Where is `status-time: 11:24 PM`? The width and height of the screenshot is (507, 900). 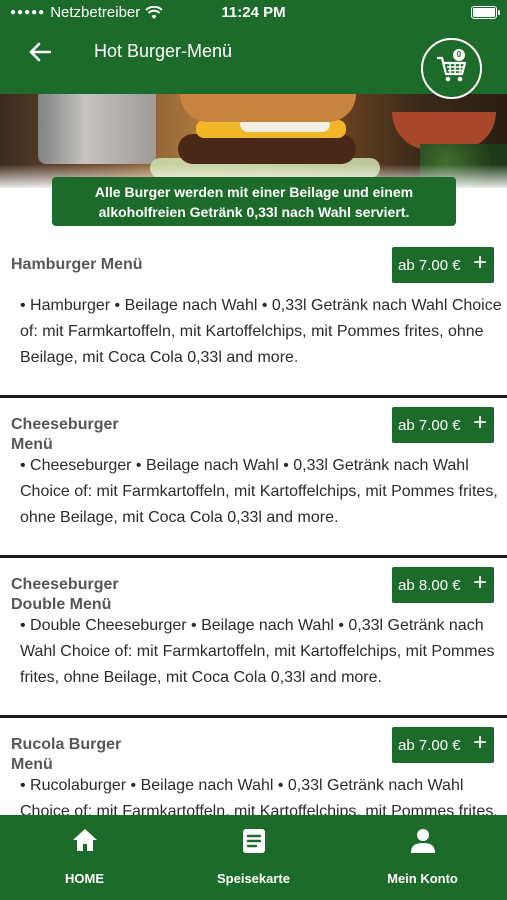 status-time: 11:24 PM is located at coordinates (253, 12).